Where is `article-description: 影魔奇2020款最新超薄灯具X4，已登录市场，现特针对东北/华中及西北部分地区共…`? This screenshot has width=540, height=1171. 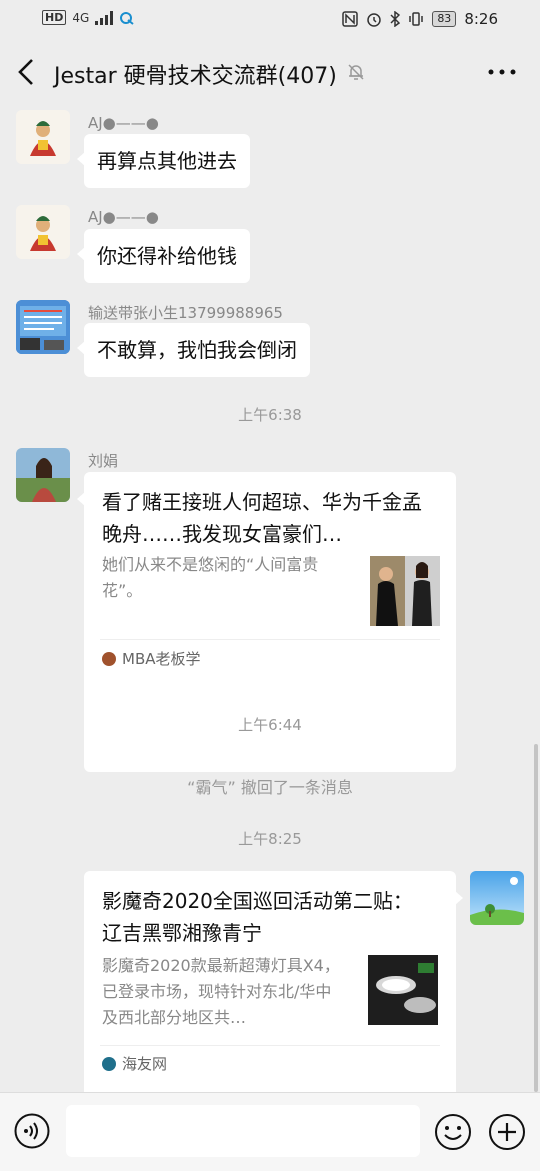 article-description: 影魔奇2020款最新超薄灯具X4，已登录市场，现特针对东北/华中及西北部分地区共… is located at coordinates (221, 991).